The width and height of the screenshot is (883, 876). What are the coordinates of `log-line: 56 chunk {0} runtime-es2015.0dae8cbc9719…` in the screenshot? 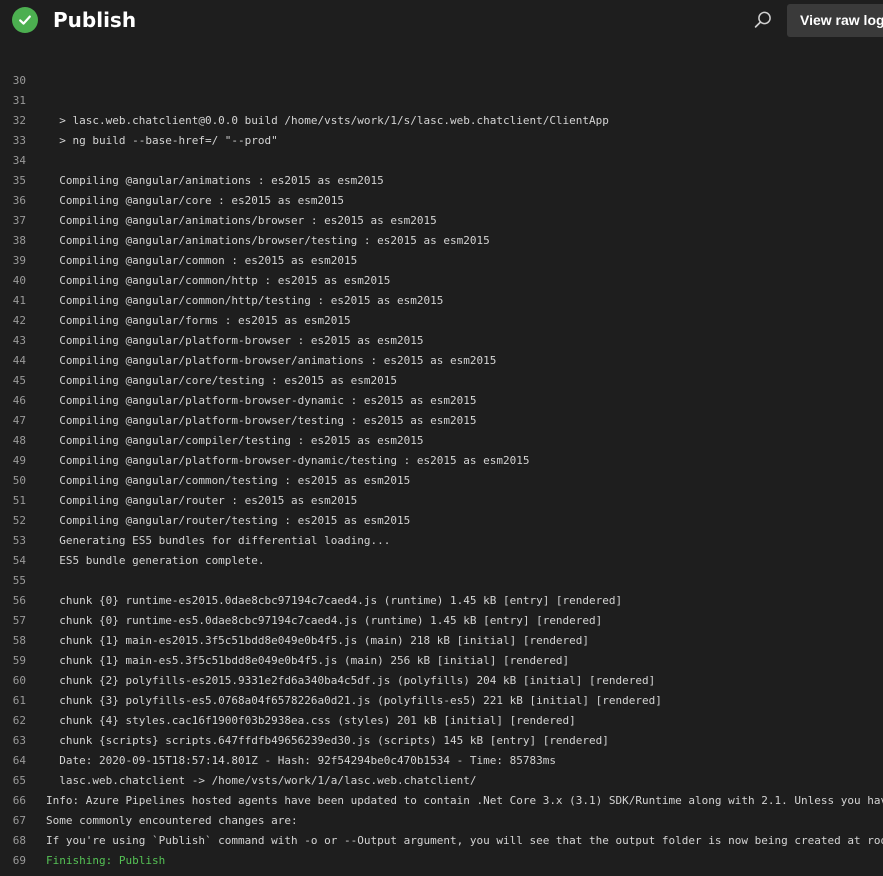 It's located at (441, 601).